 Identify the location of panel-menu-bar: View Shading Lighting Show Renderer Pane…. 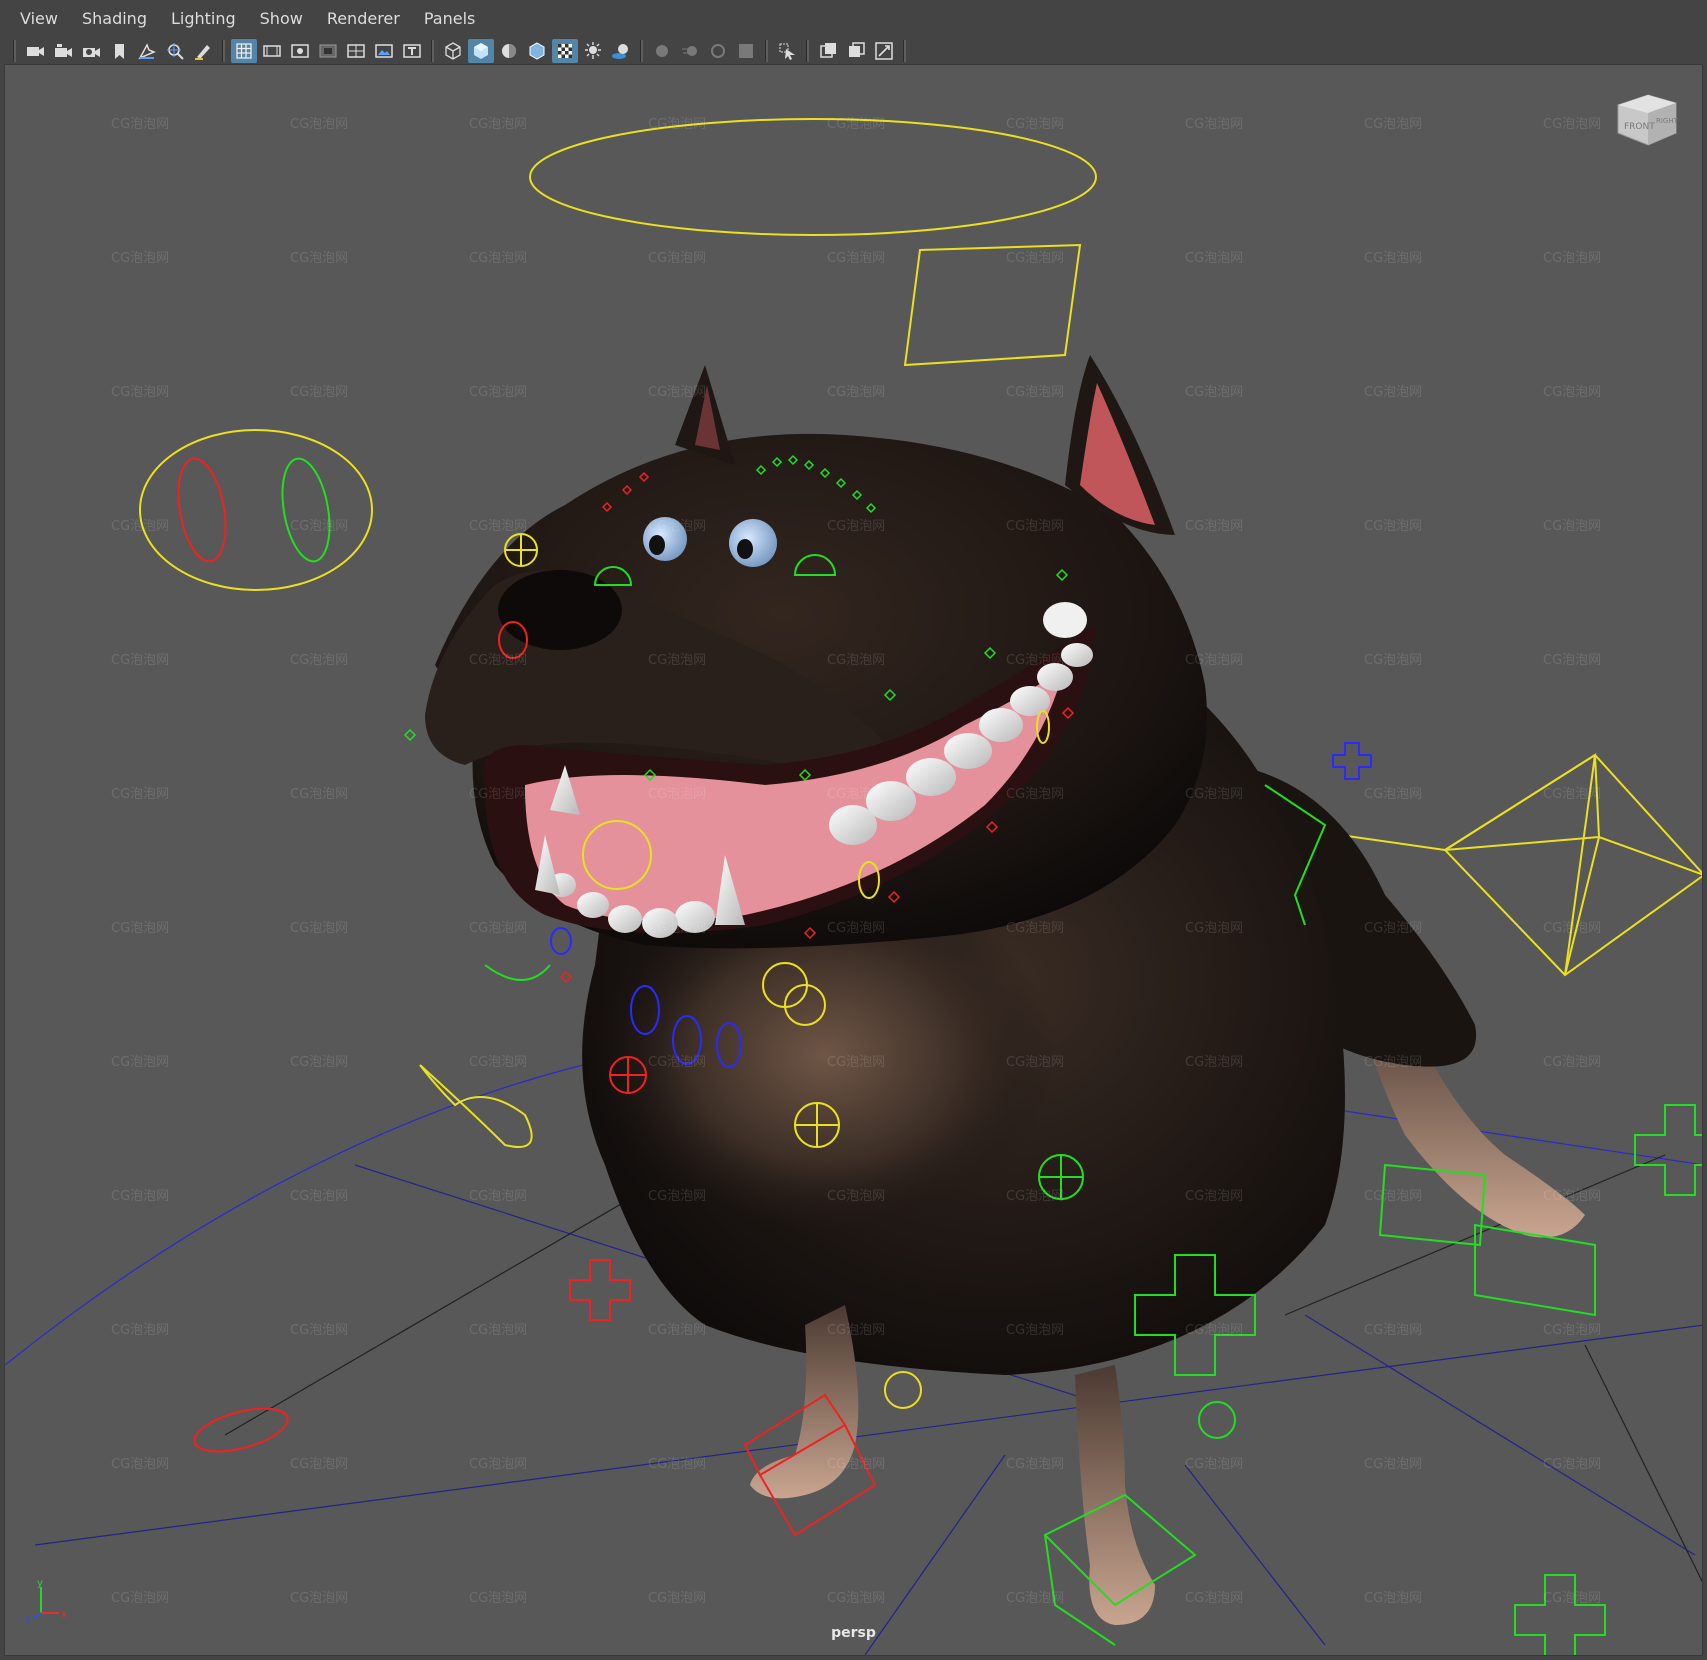
(853, 19).